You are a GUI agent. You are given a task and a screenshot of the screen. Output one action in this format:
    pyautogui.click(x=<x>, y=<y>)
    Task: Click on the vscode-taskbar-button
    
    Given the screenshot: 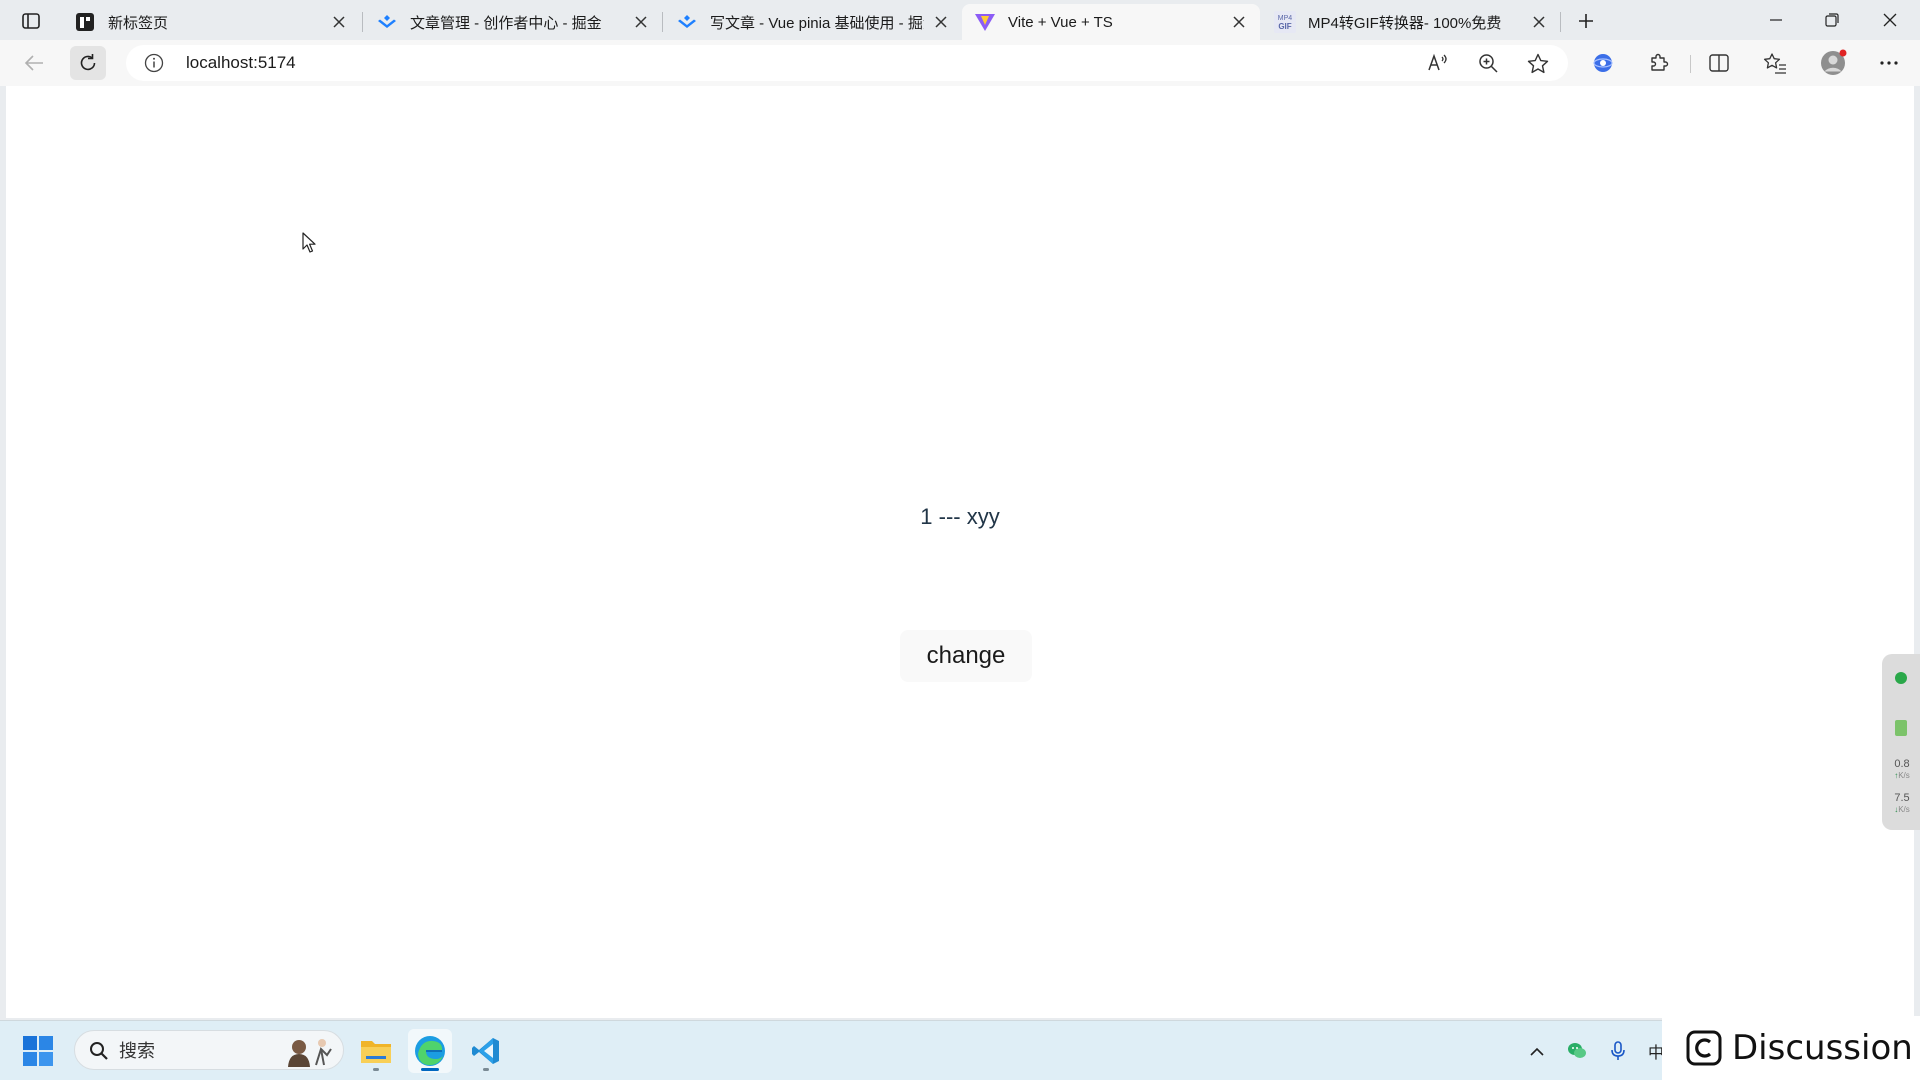 What is the action you would take?
    pyautogui.click(x=486, y=1051)
    